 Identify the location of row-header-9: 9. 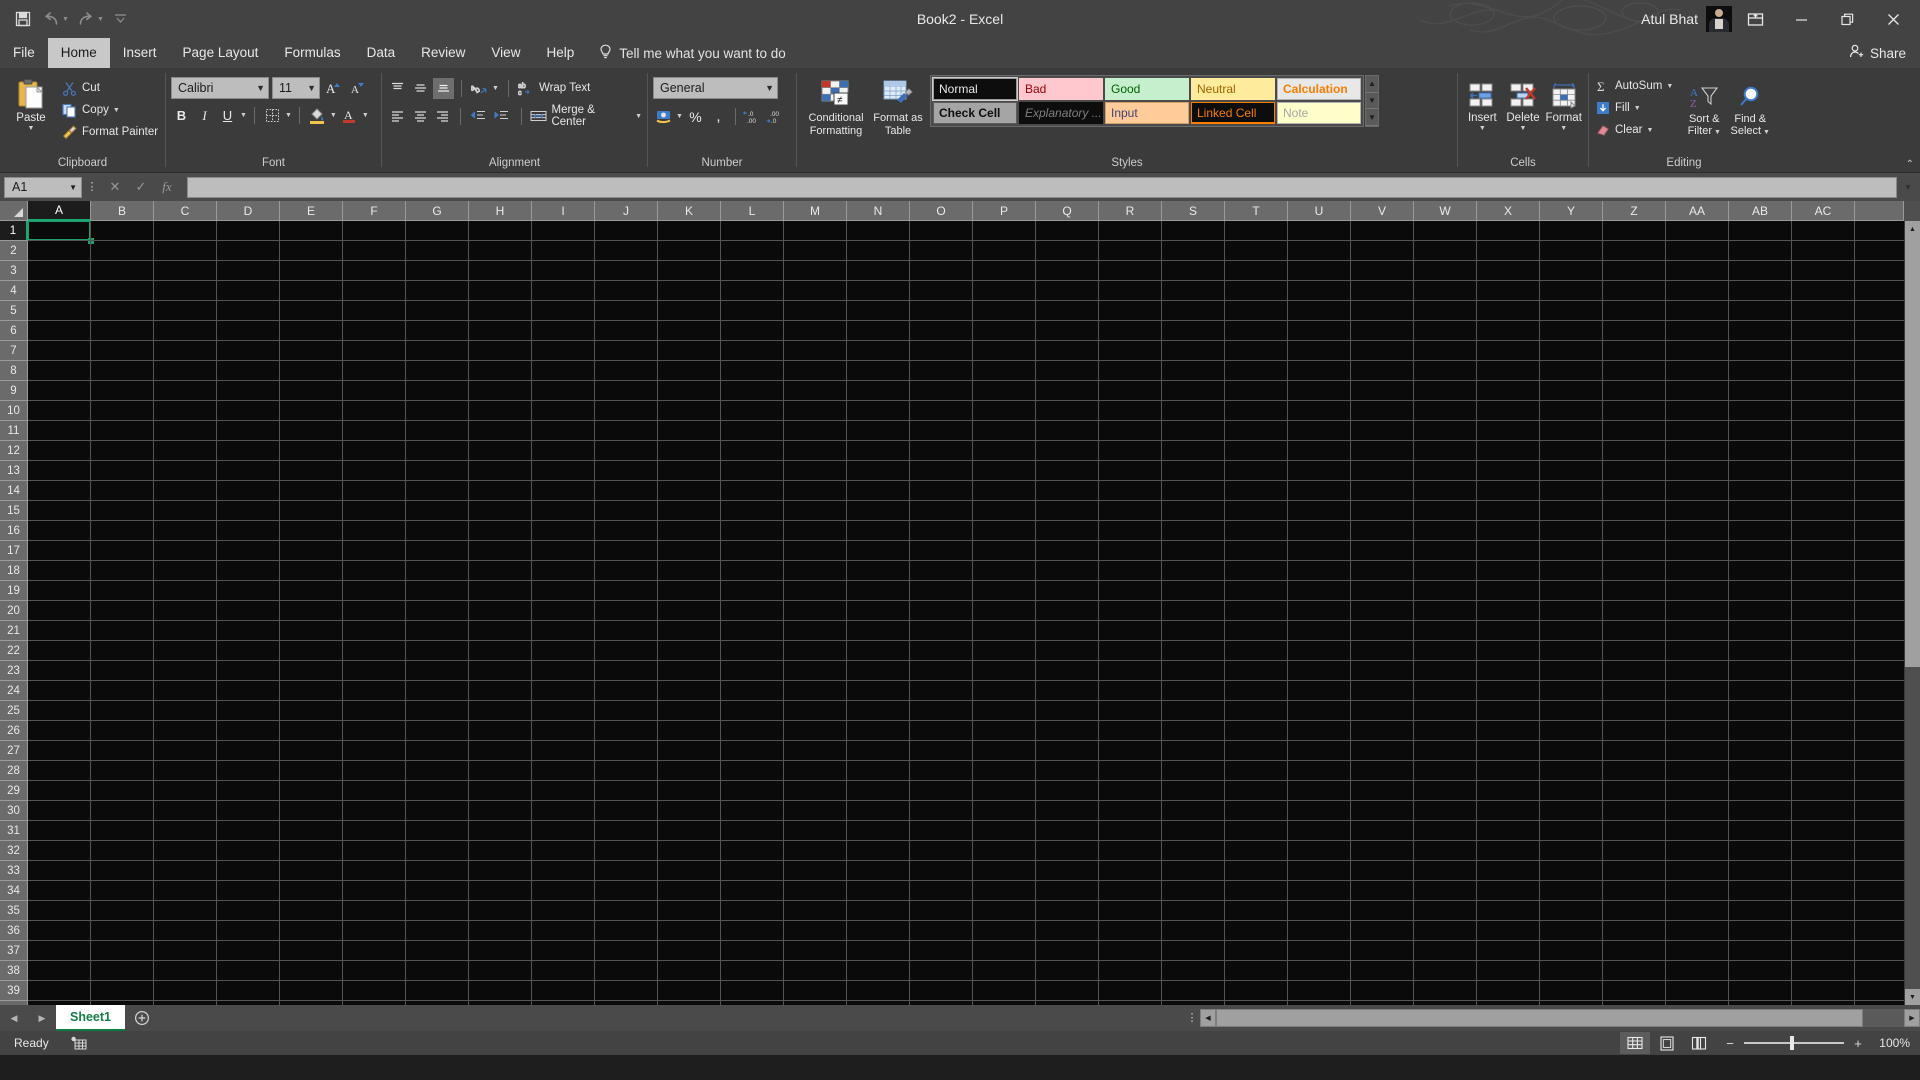
(14, 391).